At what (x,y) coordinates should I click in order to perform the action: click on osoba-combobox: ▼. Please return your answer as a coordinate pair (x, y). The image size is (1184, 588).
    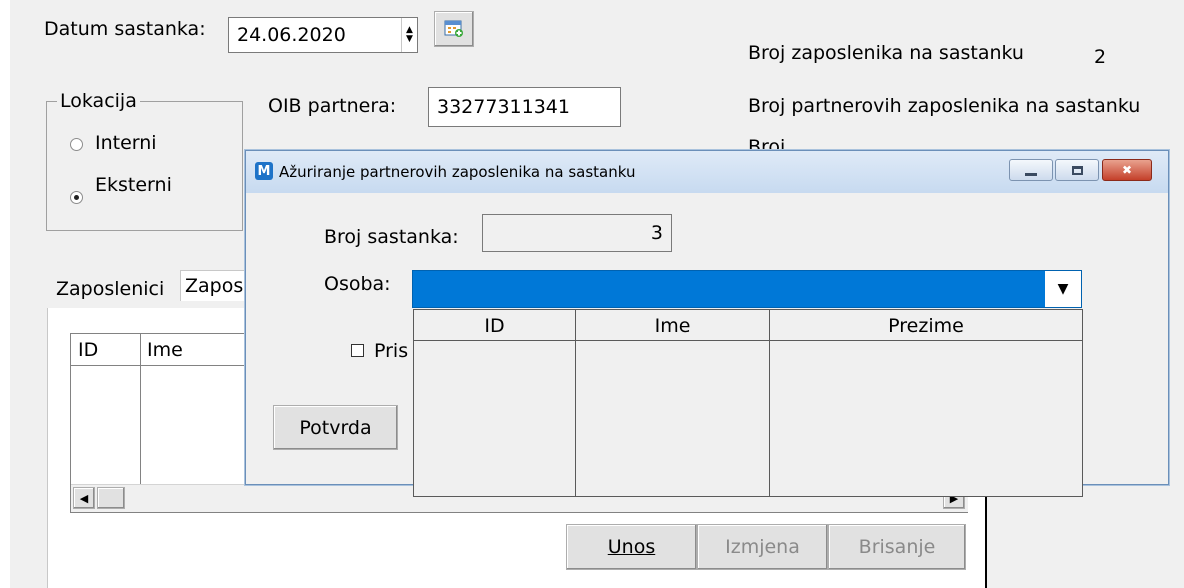
    Looking at the image, I should click on (747, 289).